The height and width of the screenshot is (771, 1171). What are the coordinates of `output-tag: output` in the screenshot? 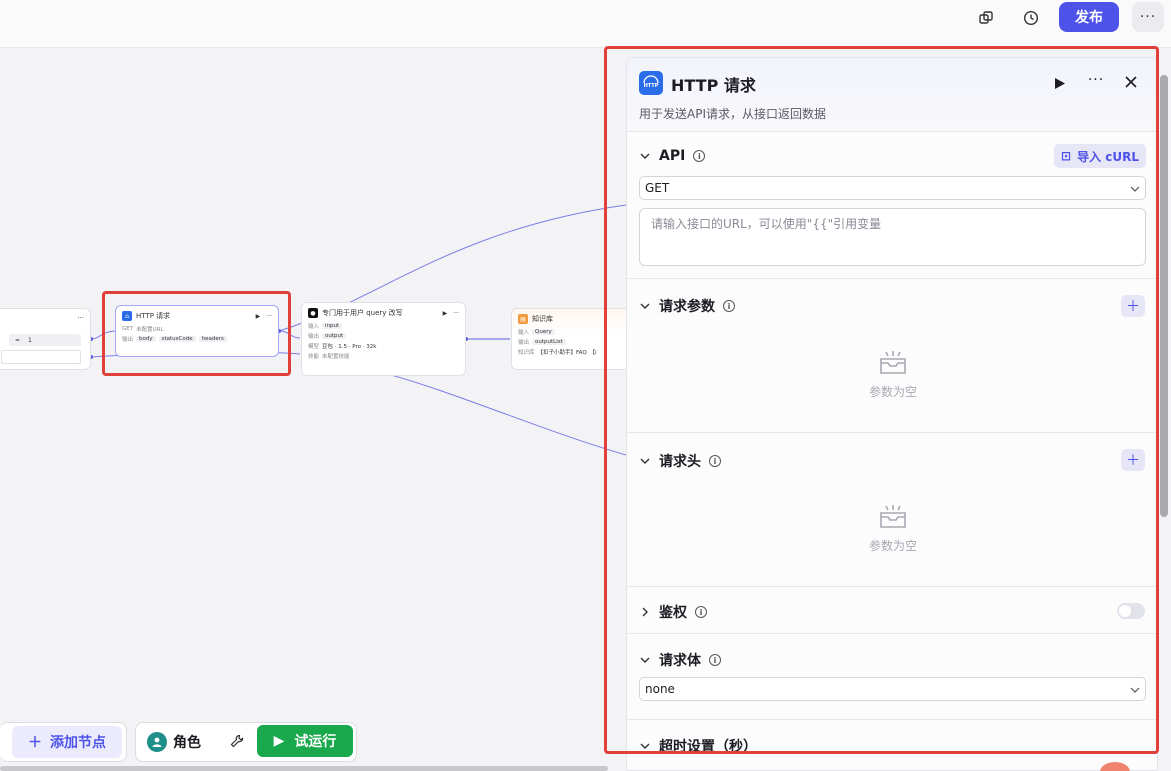 It's located at (334, 336).